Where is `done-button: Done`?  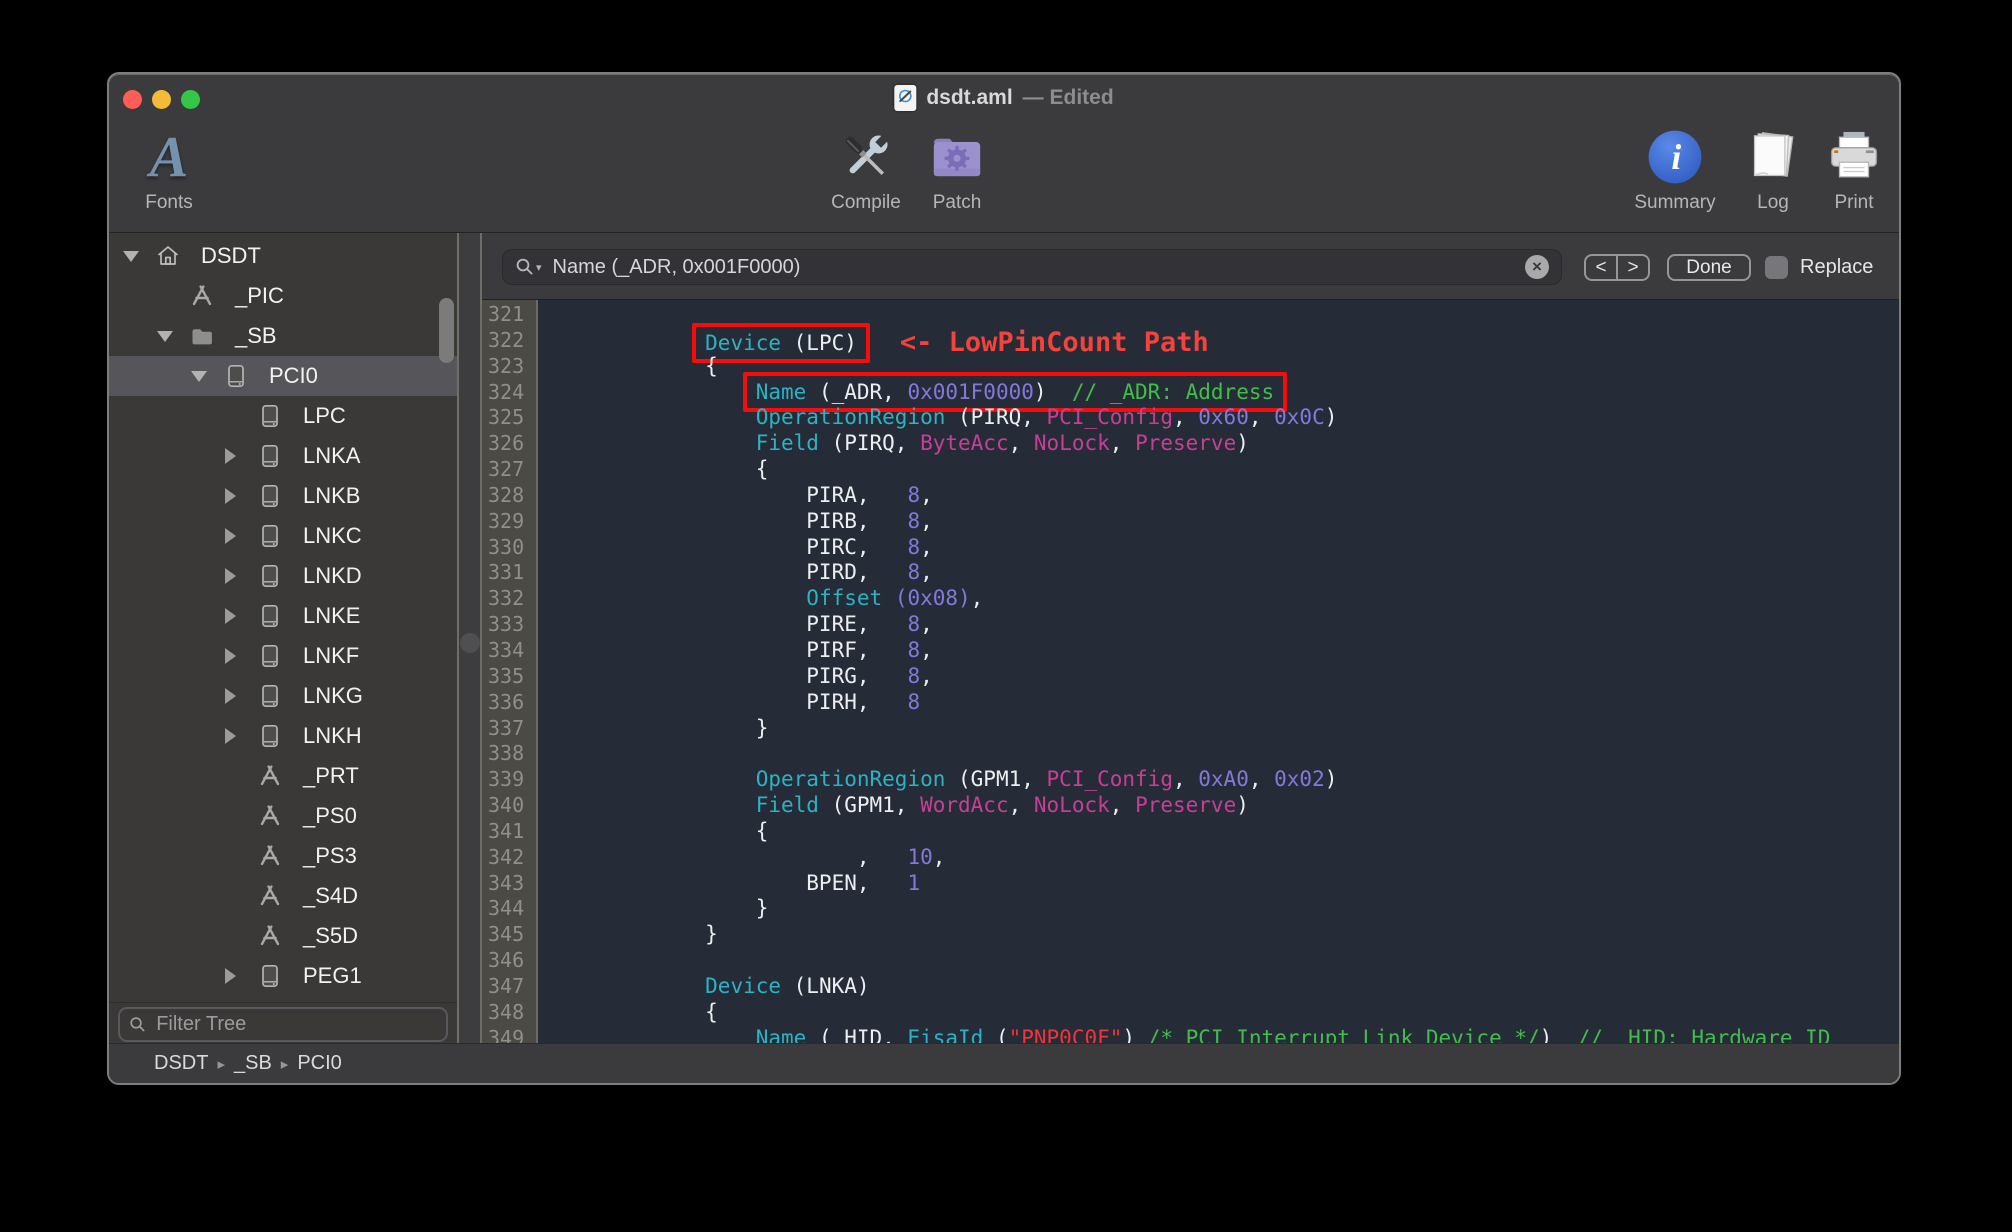 done-button: Done is located at coordinates (1709, 267).